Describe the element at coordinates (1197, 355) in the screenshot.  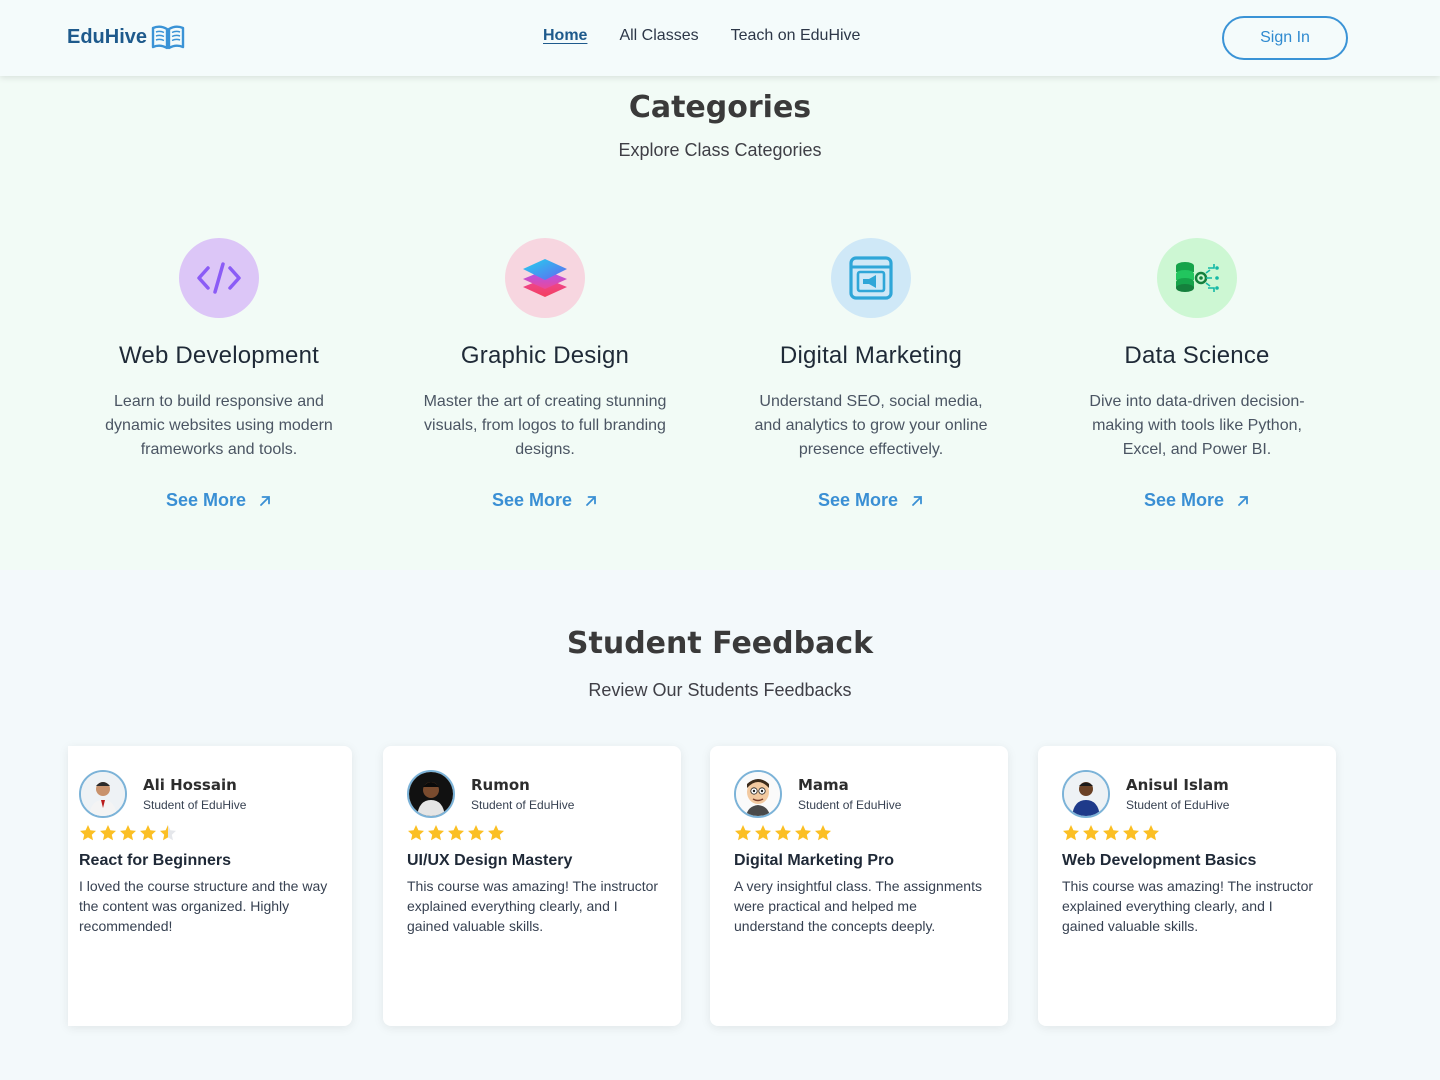
I see `category-name: Data Science` at that location.